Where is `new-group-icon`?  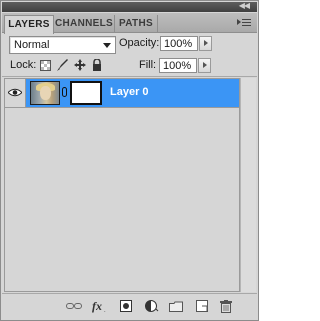 new-group-icon is located at coordinates (176, 306).